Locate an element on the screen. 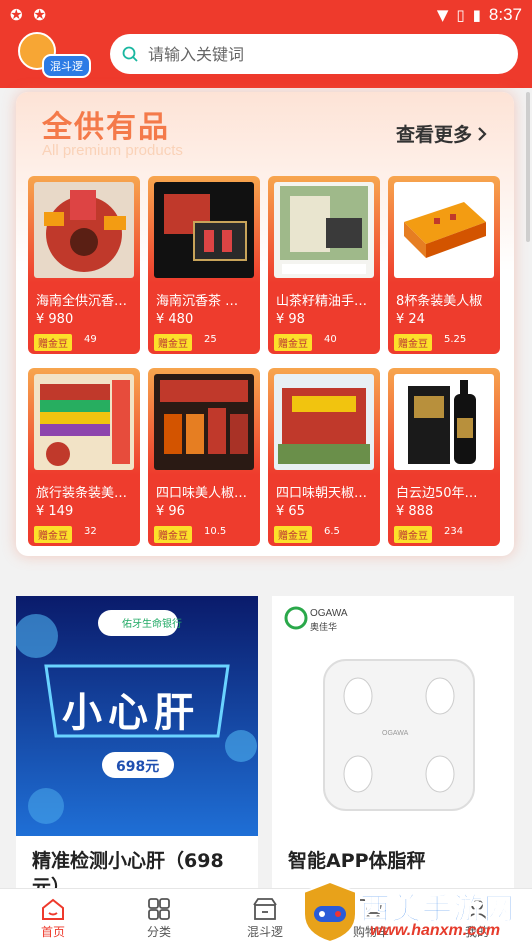 Image resolution: width=532 pixels, height=948 pixels. bean-count: 5.25 is located at coordinates (455, 339).